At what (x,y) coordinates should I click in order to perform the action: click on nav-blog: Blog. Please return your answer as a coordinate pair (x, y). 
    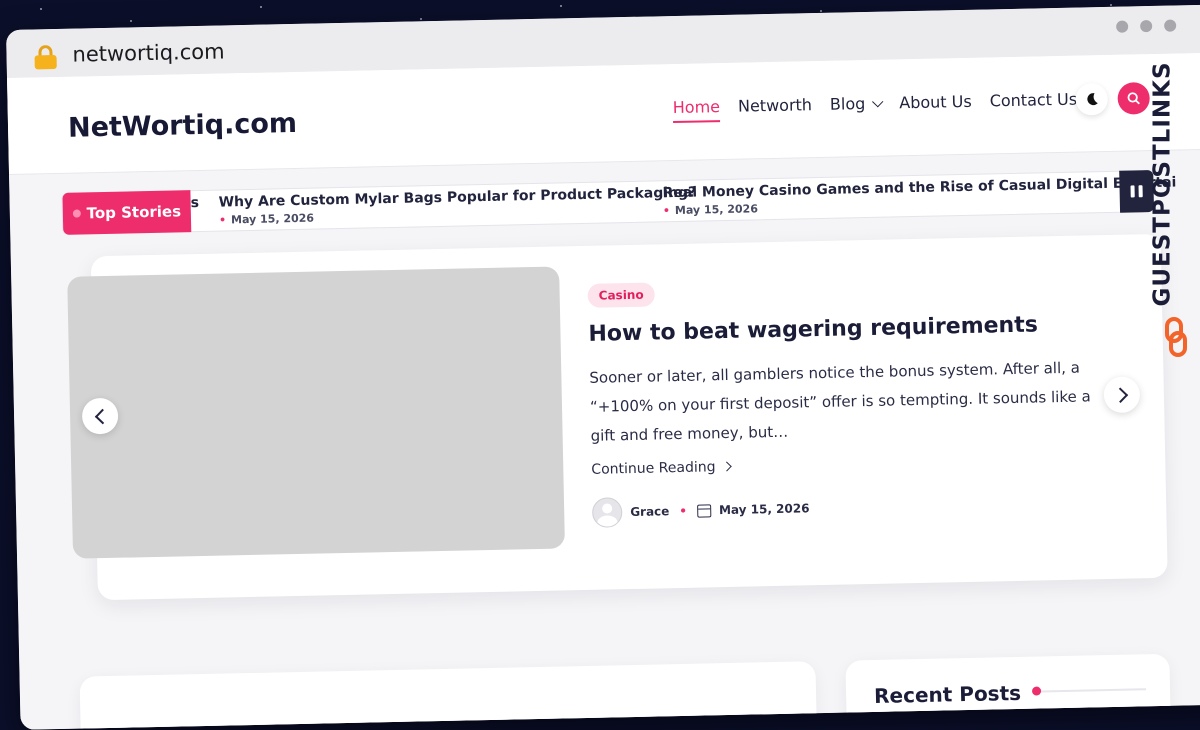
    Looking at the image, I should click on (856, 107).